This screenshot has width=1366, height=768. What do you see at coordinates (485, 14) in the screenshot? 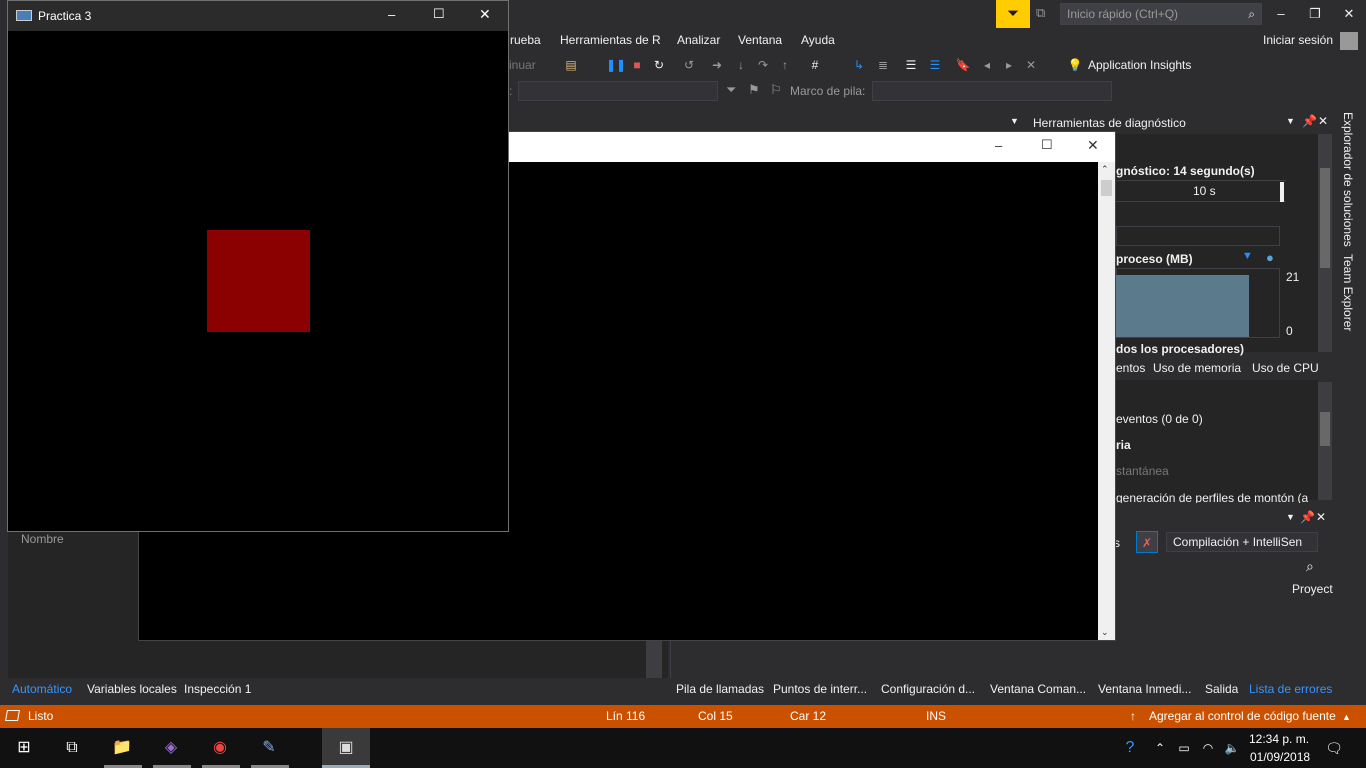
I see `practica-close-button: ✕` at bounding box center [485, 14].